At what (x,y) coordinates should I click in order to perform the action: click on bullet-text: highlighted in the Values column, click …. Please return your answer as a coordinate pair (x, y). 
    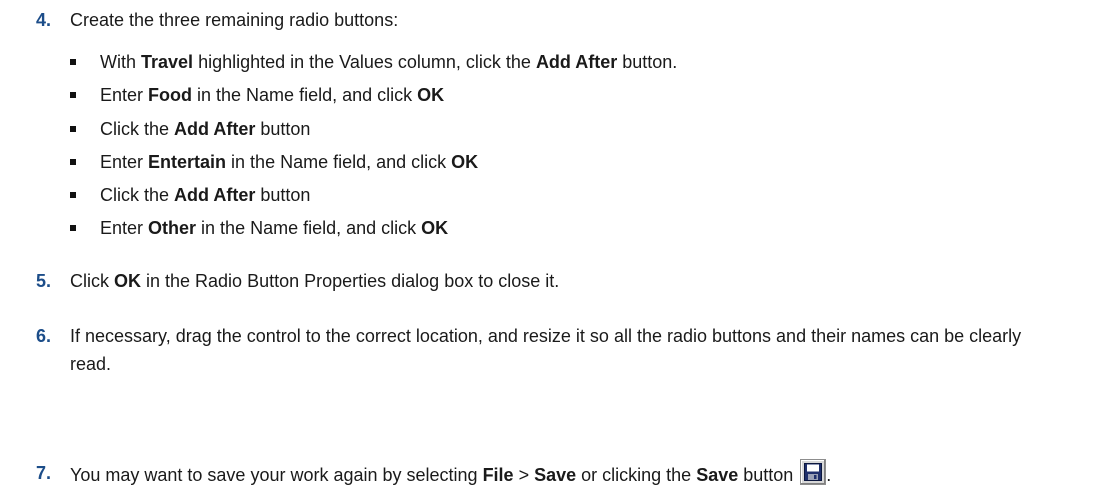
    Looking at the image, I should click on (364, 62).